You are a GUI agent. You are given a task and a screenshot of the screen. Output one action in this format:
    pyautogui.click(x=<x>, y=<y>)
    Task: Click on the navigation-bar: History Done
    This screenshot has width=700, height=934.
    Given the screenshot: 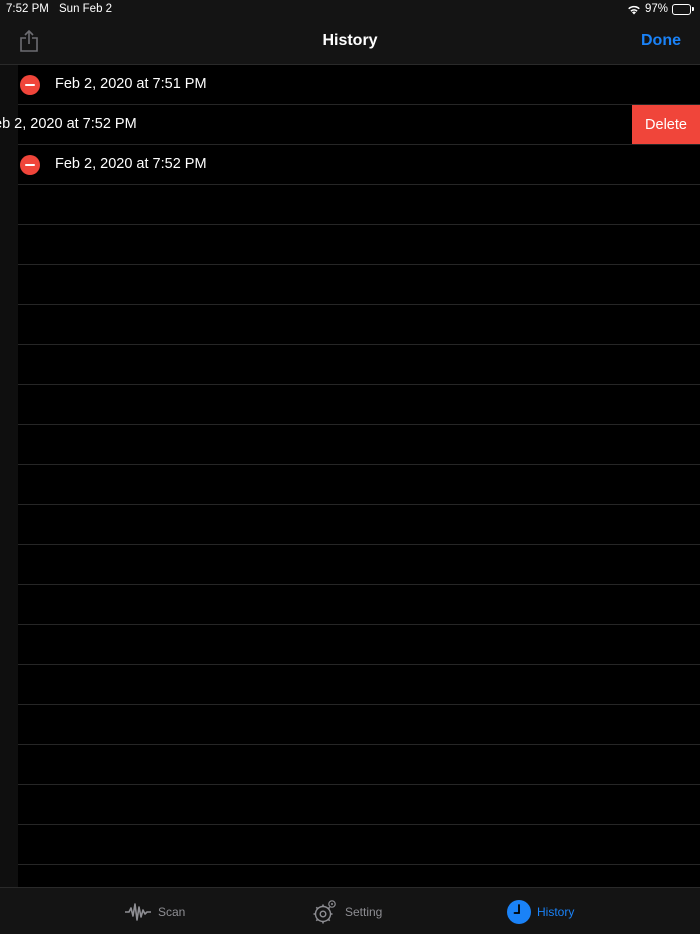 What is the action you would take?
    pyautogui.click(x=350, y=42)
    